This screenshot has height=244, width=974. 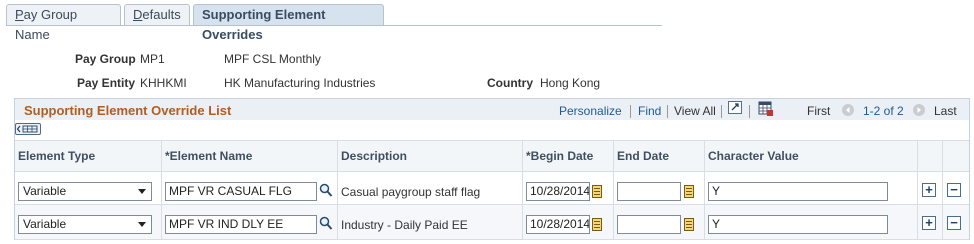 What do you see at coordinates (334, 25) in the screenshot?
I see `tab-underline` at bounding box center [334, 25].